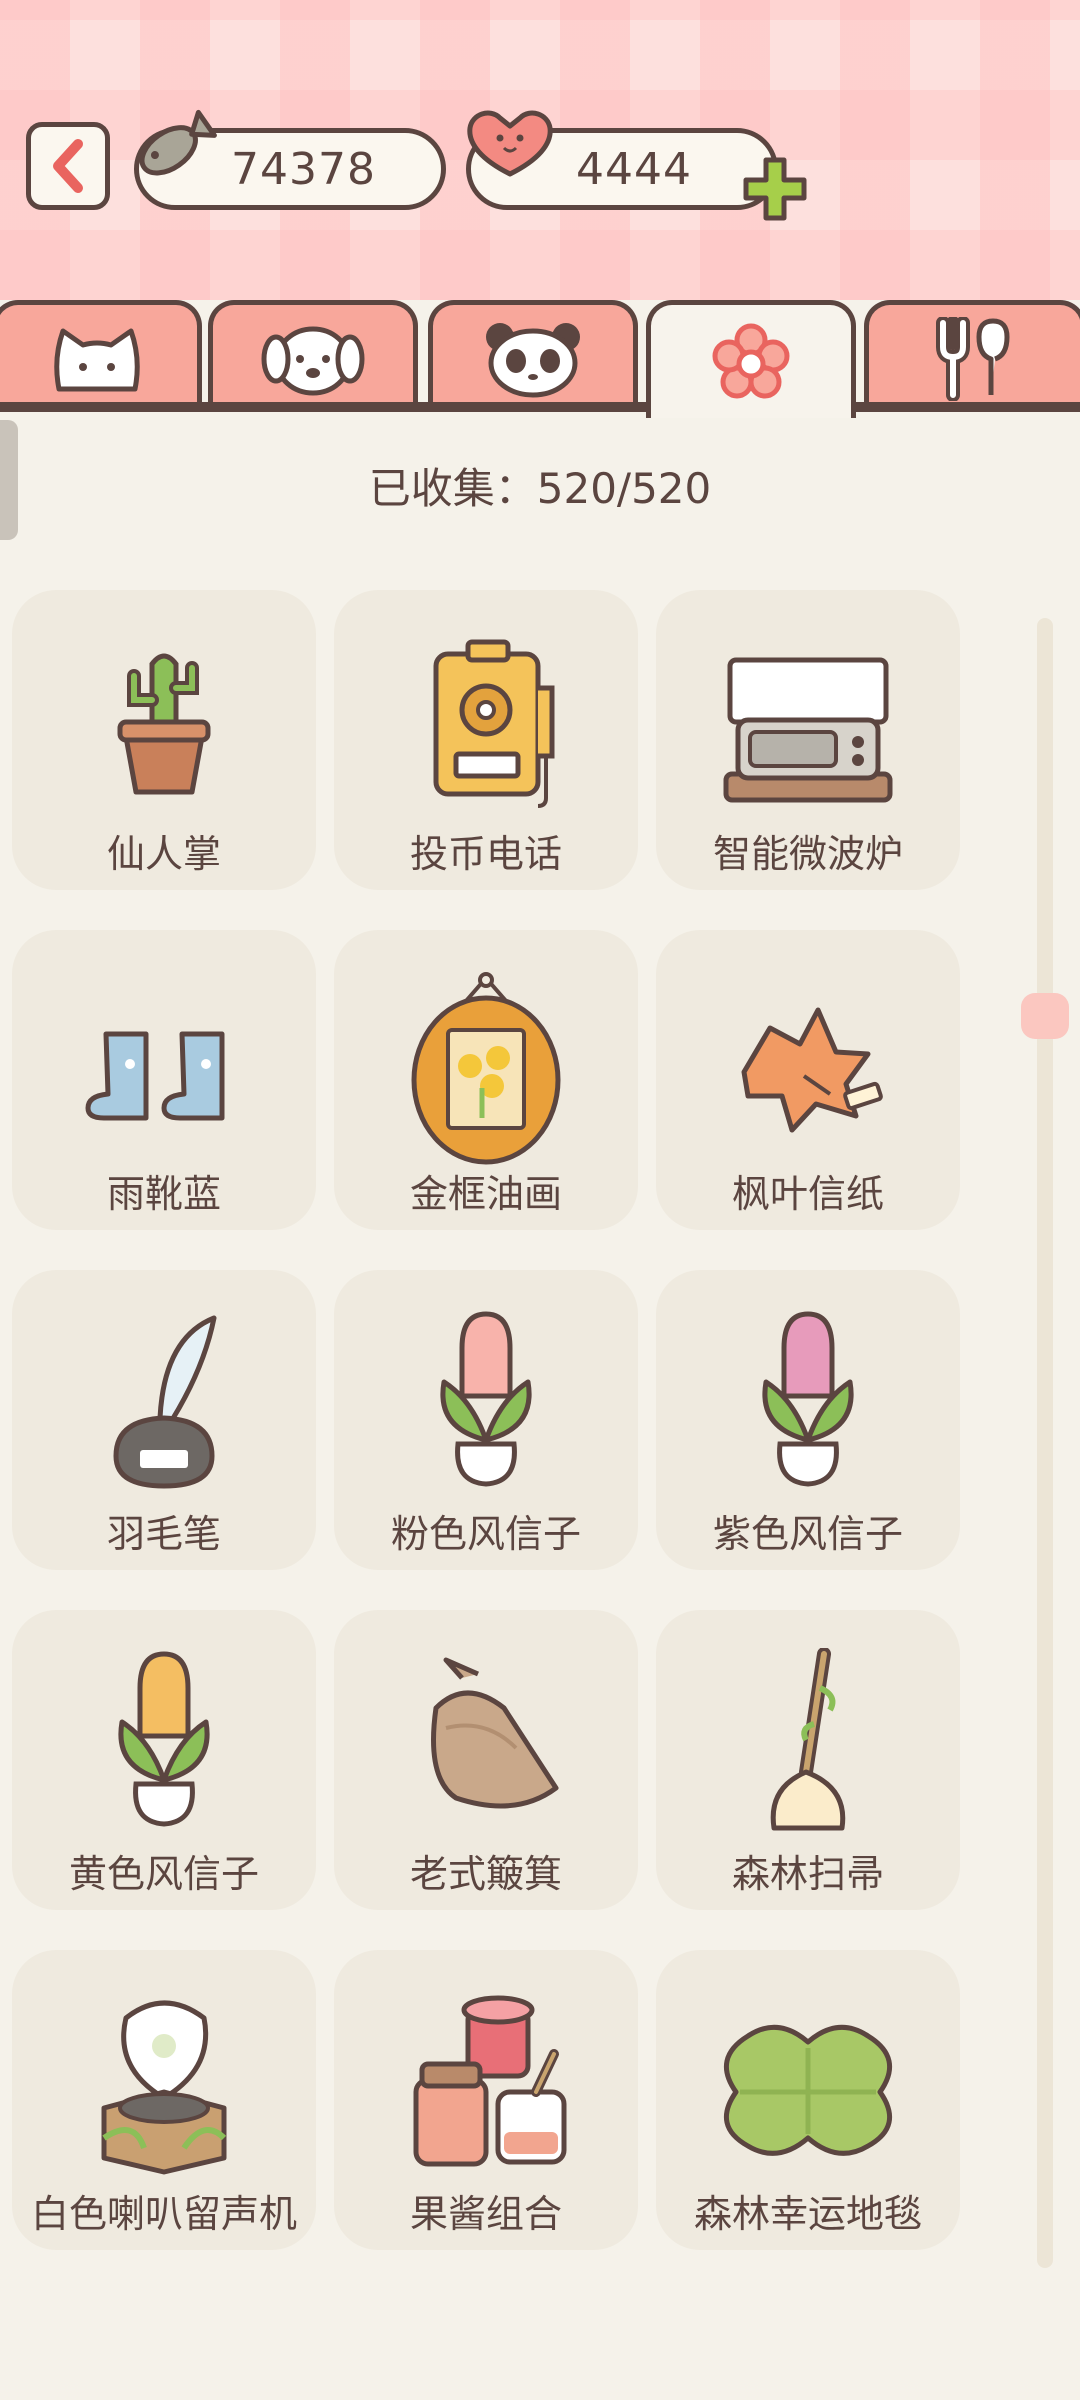 Image resolution: width=1080 pixels, height=2400 pixels. I want to click on item-label: 黄色风信子, so click(163, 1874).